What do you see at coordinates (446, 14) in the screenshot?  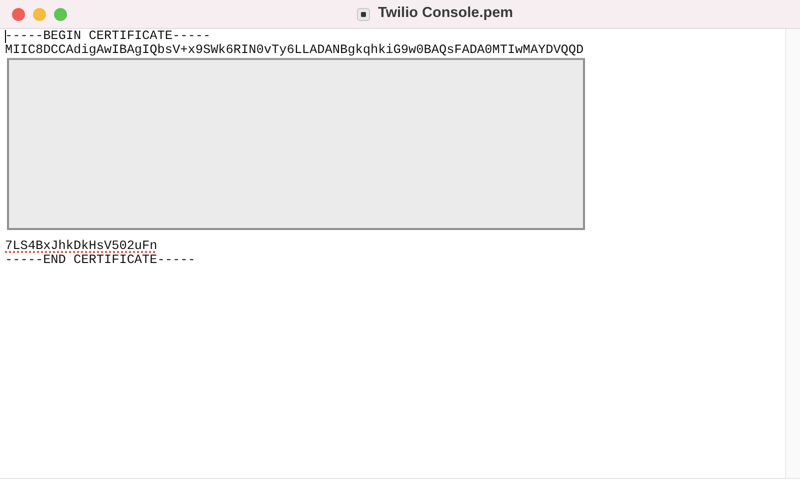 I see `window-title: Twilio Console.pem` at bounding box center [446, 14].